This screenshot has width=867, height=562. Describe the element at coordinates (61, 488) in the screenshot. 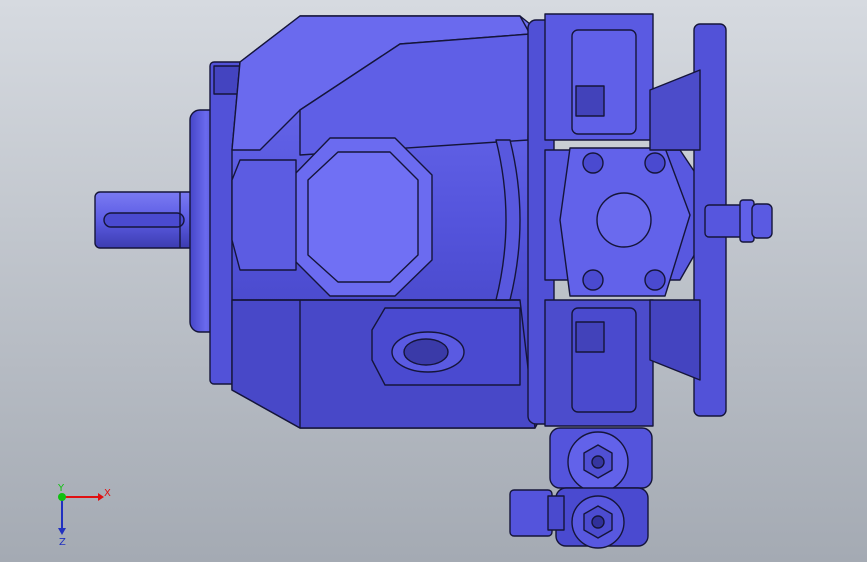

I see `y-axis-label: Y` at that location.